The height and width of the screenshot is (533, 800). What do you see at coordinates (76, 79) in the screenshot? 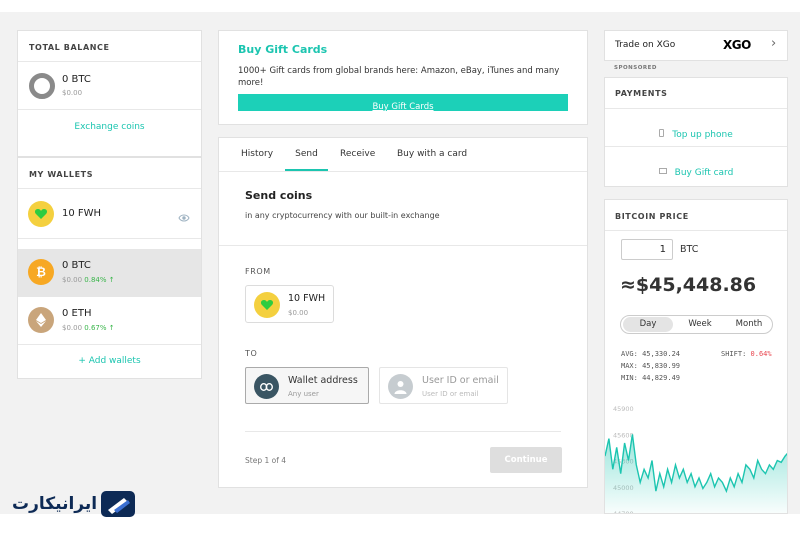
I see `balance-amount: 0 BTC` at bounding box center [76, 79].